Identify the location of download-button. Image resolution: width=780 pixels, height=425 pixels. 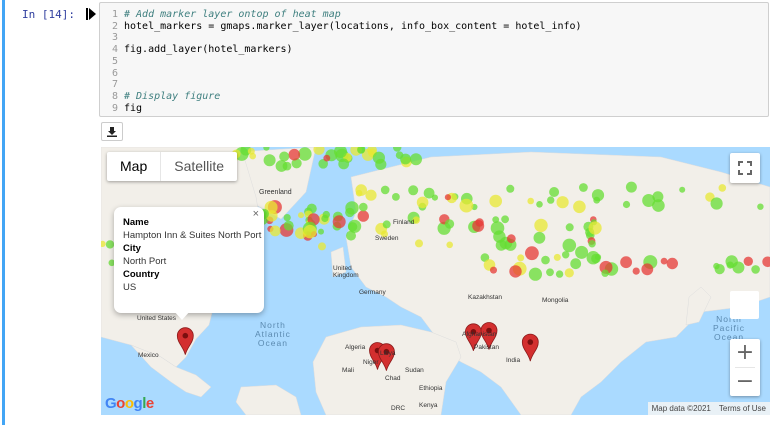
(112, 131).